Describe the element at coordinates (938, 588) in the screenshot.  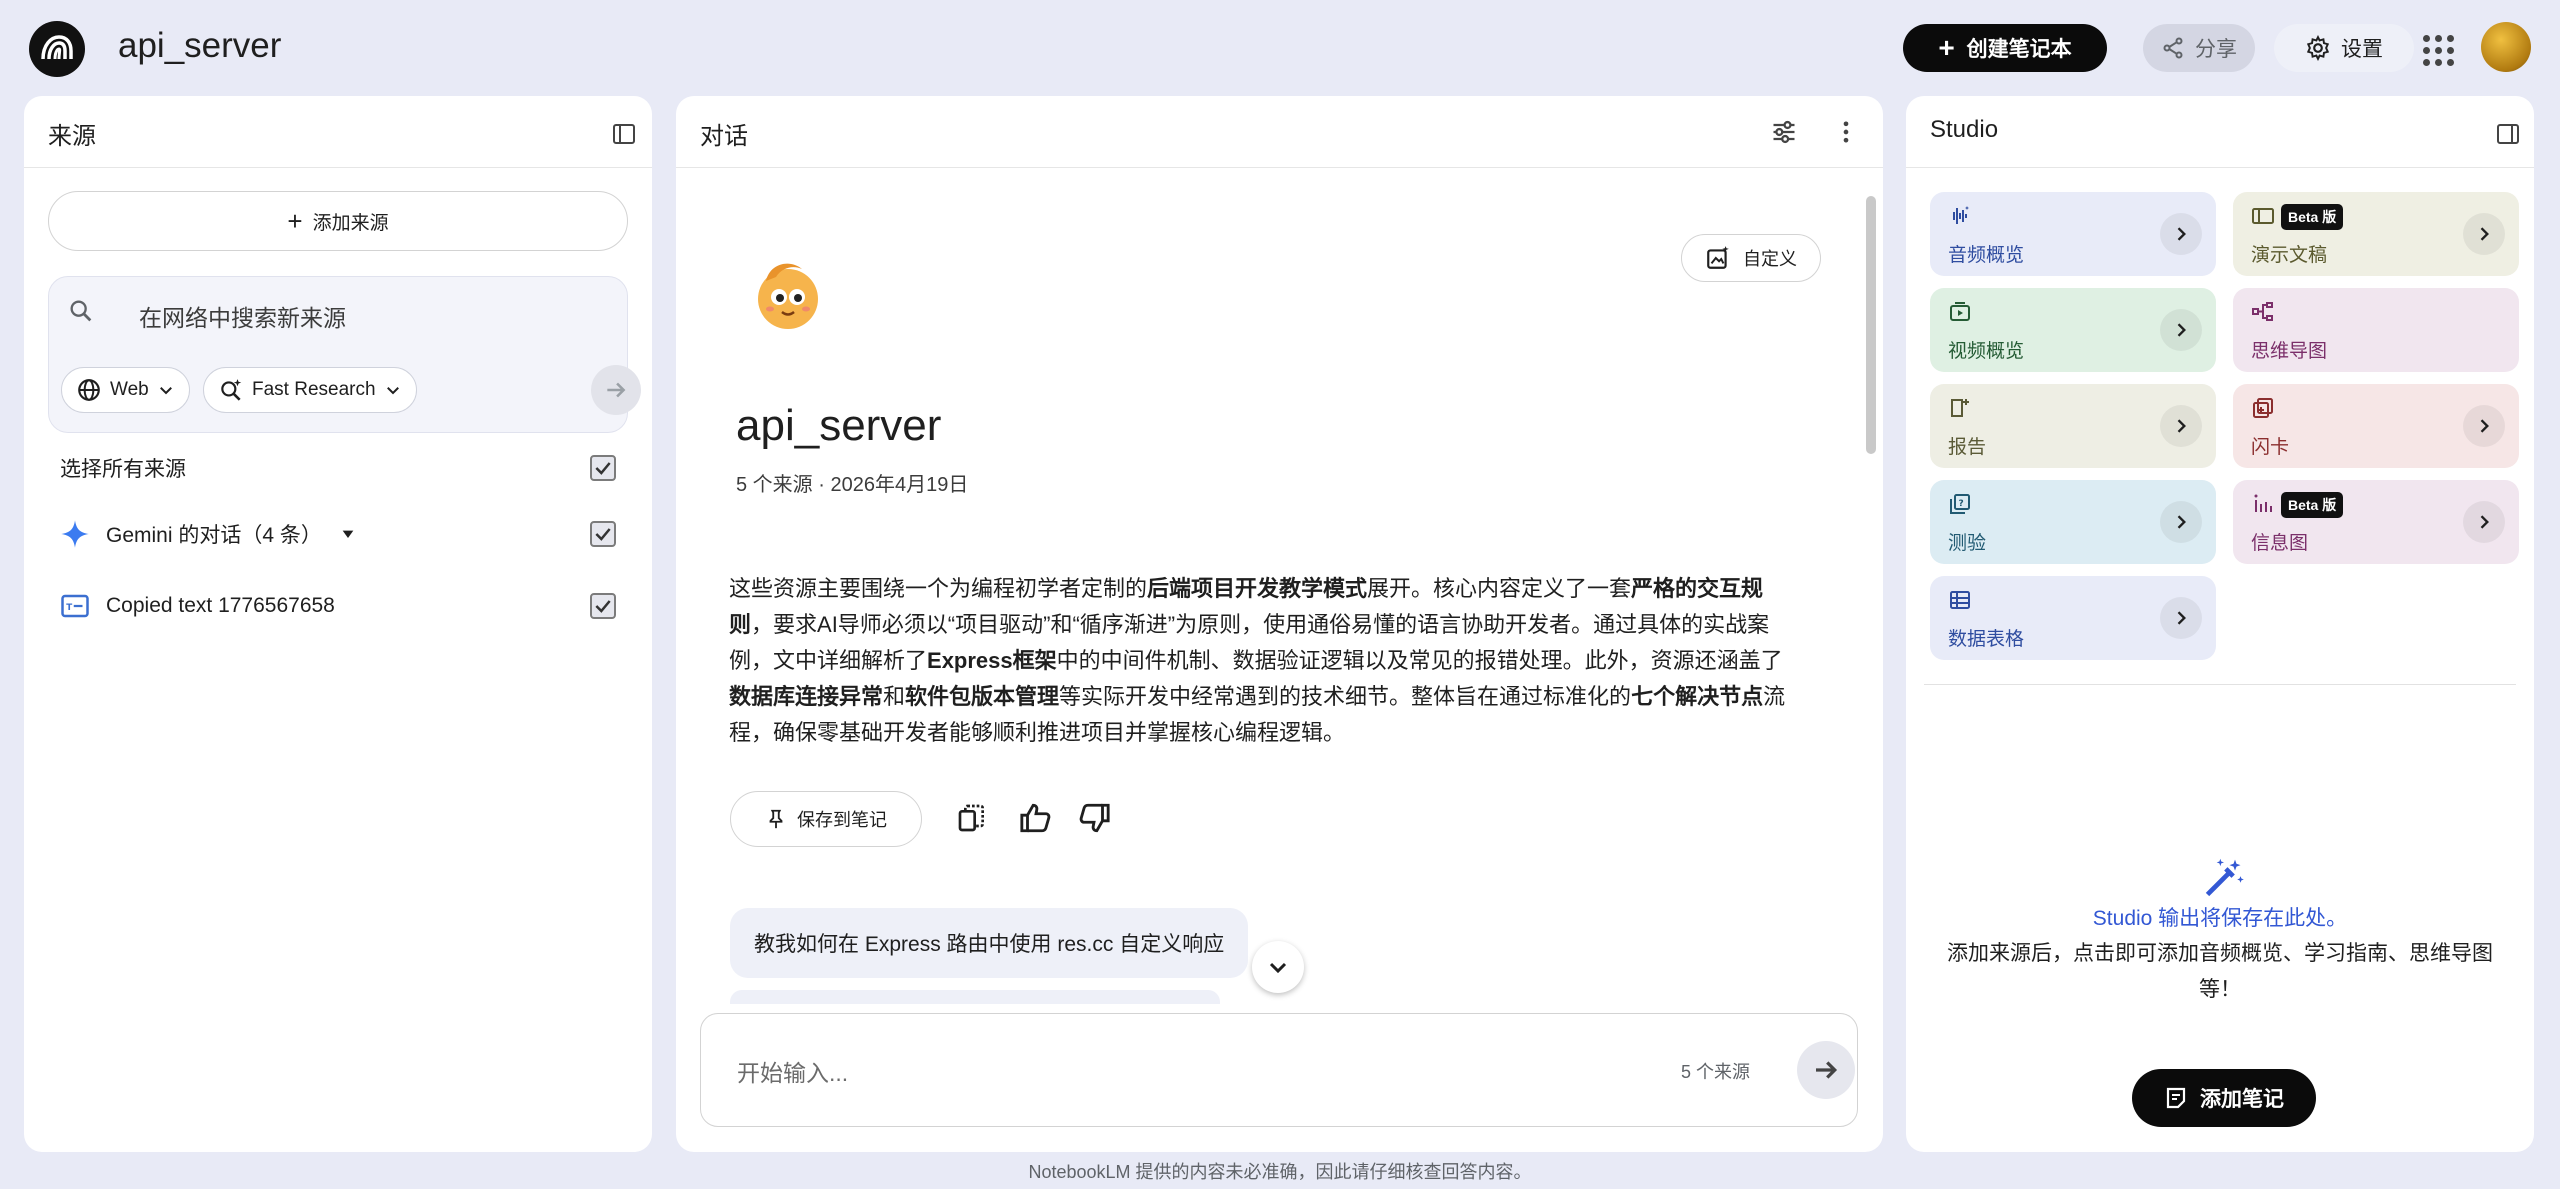
I see `summary-text: 这些资源主要围绕一个为编程初学者定制的` at that location.